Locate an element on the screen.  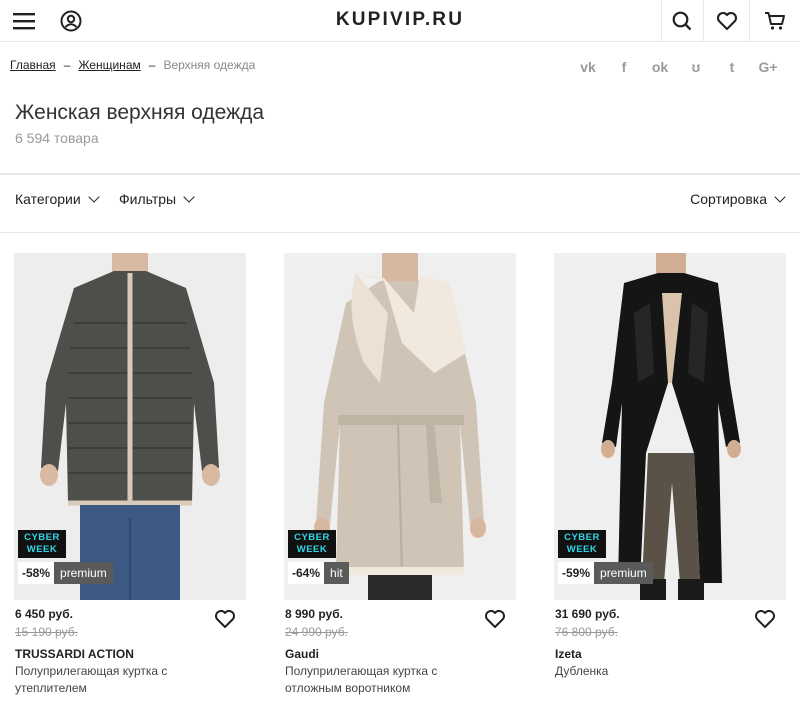
brand-name: TRUSSARDI ACTION is located at coordinates (74, 654).